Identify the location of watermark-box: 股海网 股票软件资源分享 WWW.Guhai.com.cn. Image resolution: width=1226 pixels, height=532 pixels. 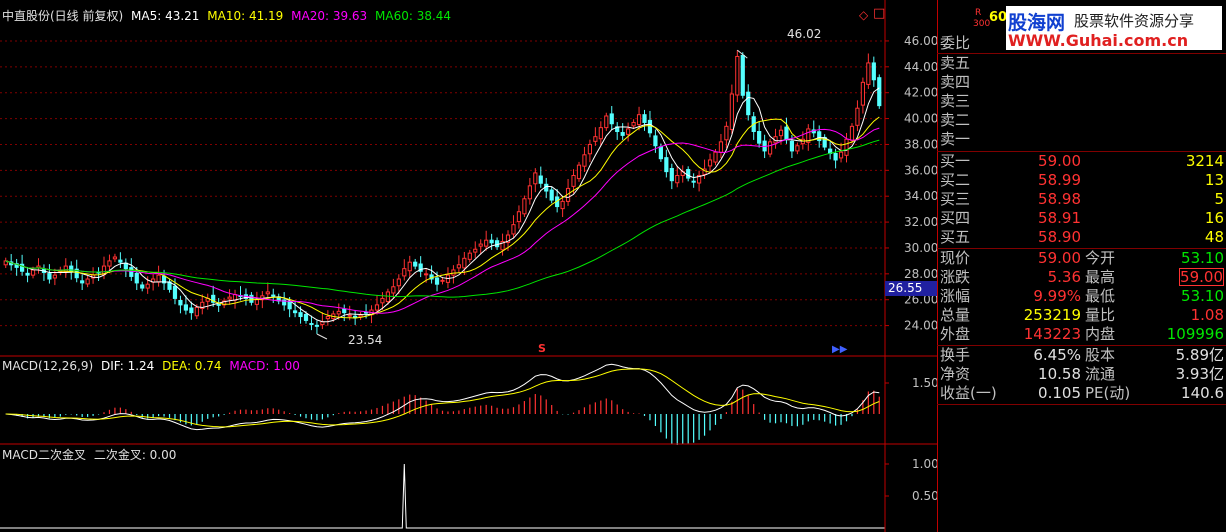
(1114, 28).